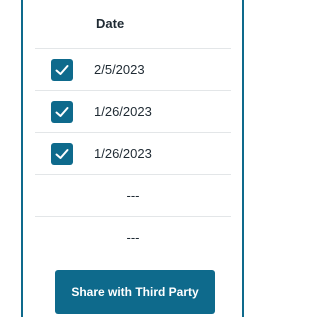  I want to click on date-value: 2/5/2023, so click(119, 69).